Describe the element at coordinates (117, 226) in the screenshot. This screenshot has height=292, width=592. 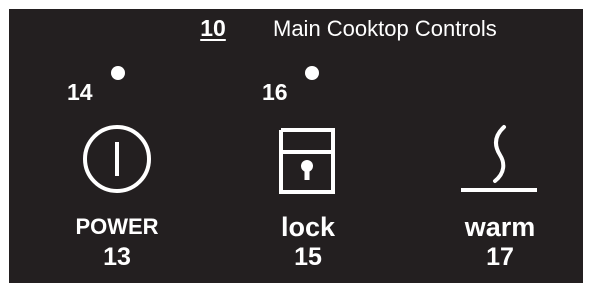
I see `power-button-label: POWER` at that location.